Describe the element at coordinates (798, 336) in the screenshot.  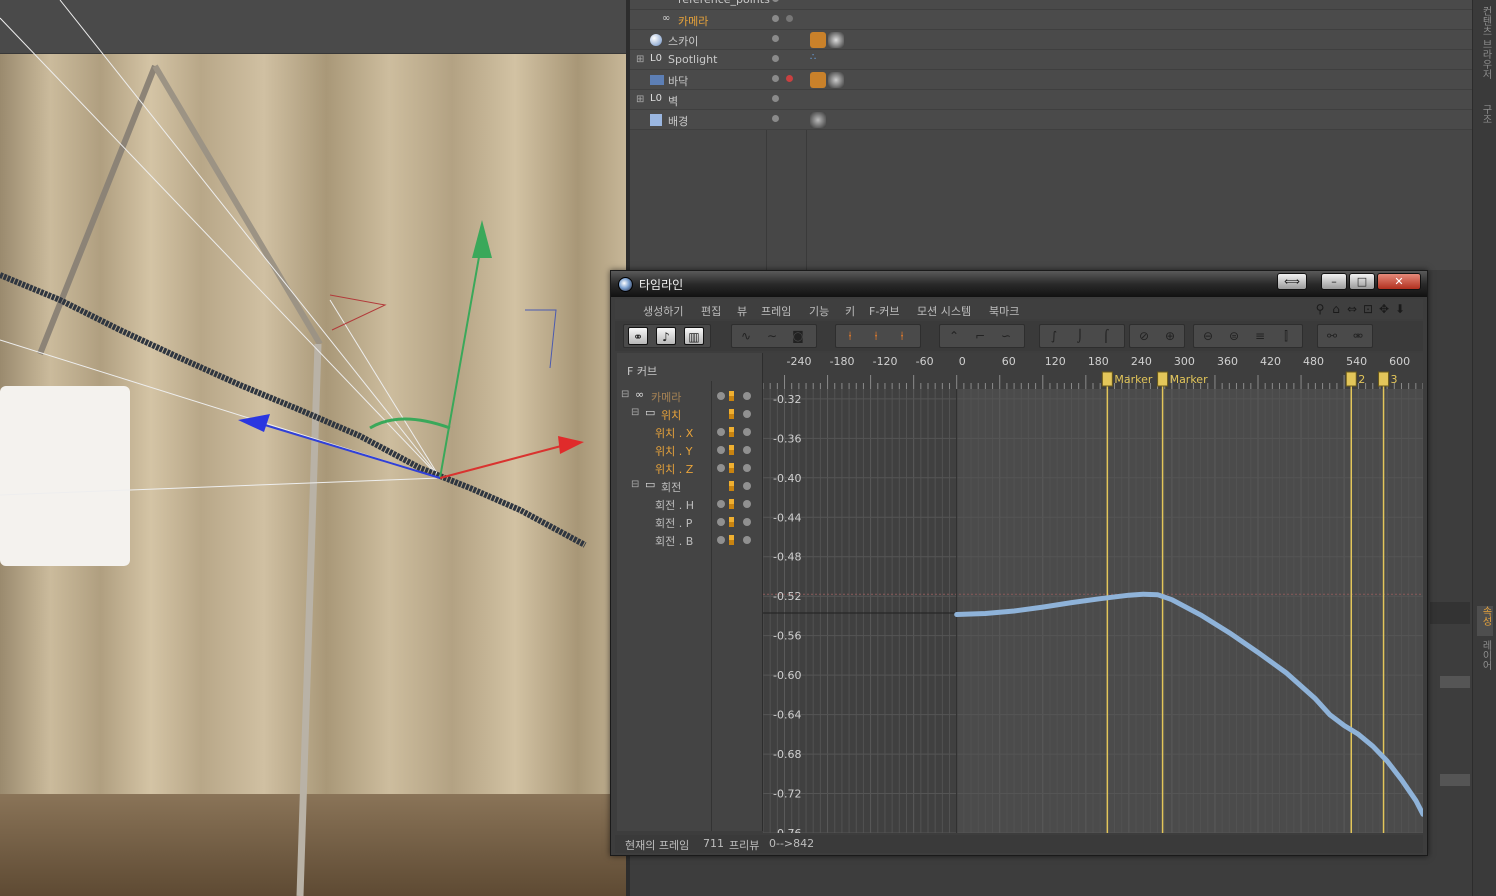
I see `record-icon: ◙` at that location.